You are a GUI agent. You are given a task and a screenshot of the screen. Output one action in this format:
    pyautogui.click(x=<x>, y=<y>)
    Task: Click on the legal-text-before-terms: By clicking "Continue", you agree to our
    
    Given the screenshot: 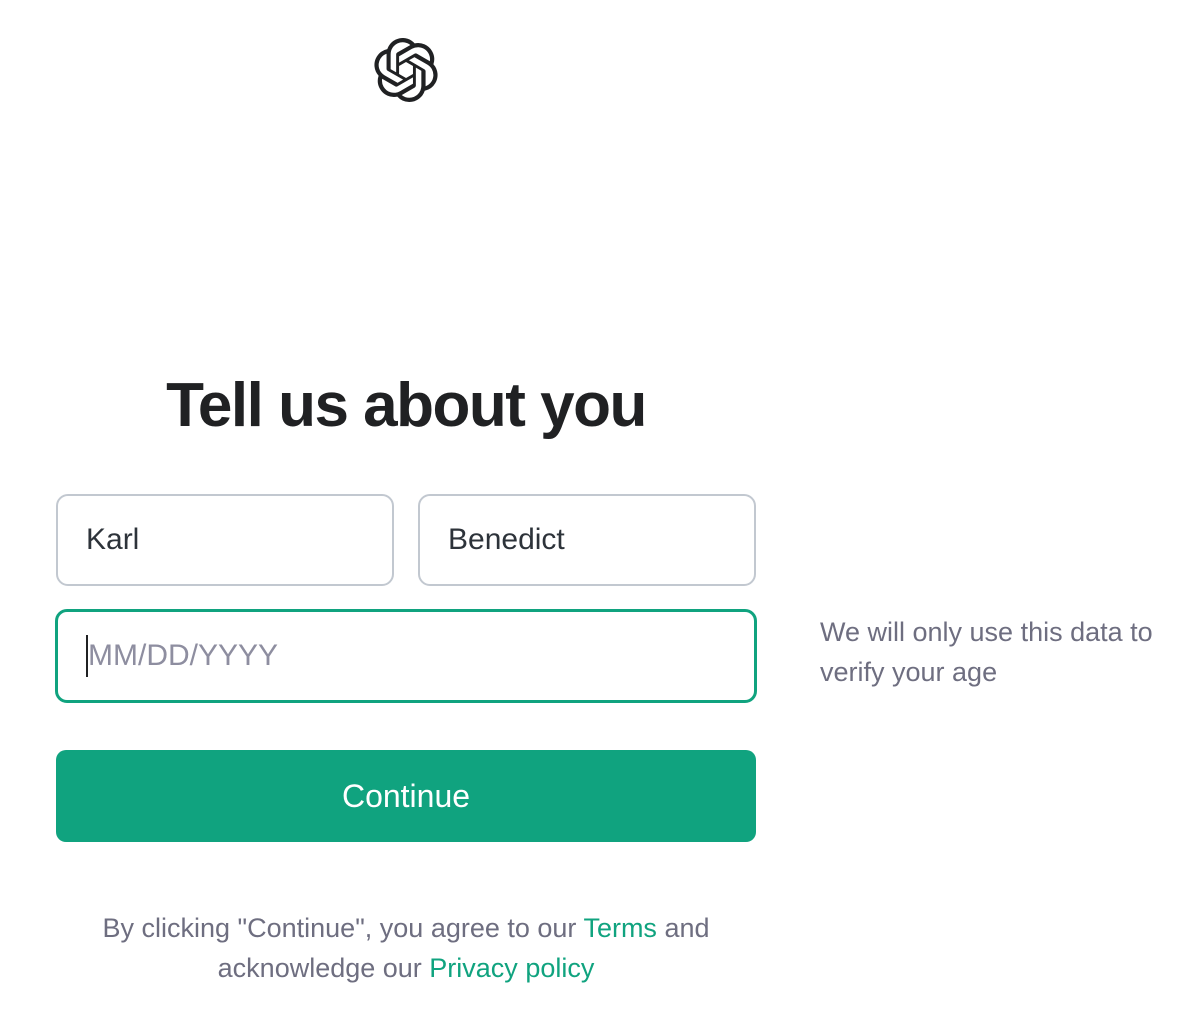 What is the action you would take?
    pyautogui.click(x=343, y=928)
    